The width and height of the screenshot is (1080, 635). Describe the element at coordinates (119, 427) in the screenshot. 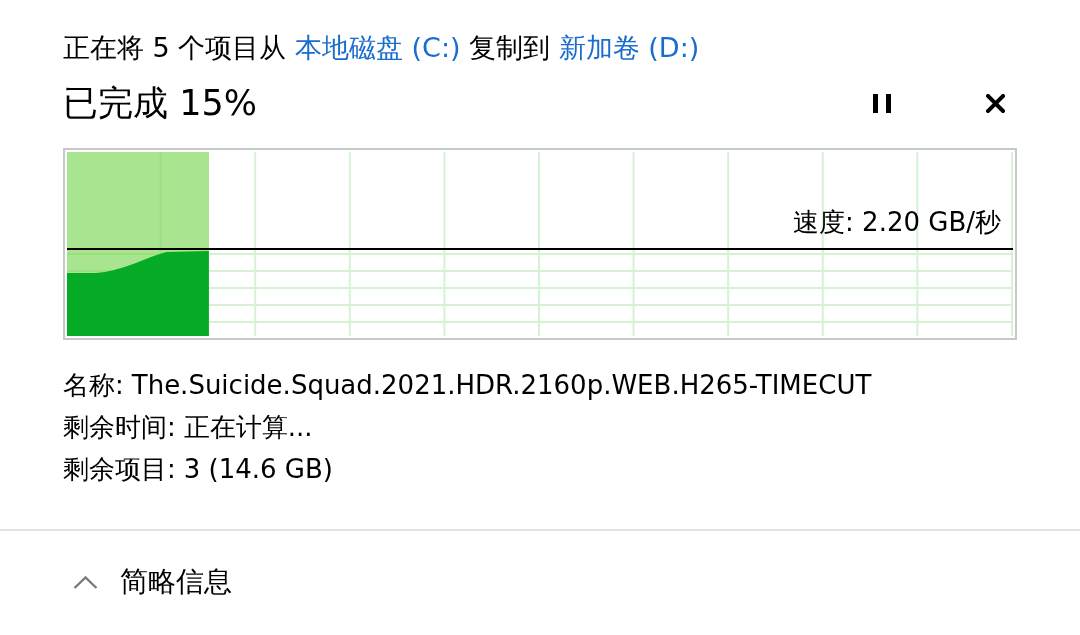

I see `detail-label: 剩余时间:` at that location.